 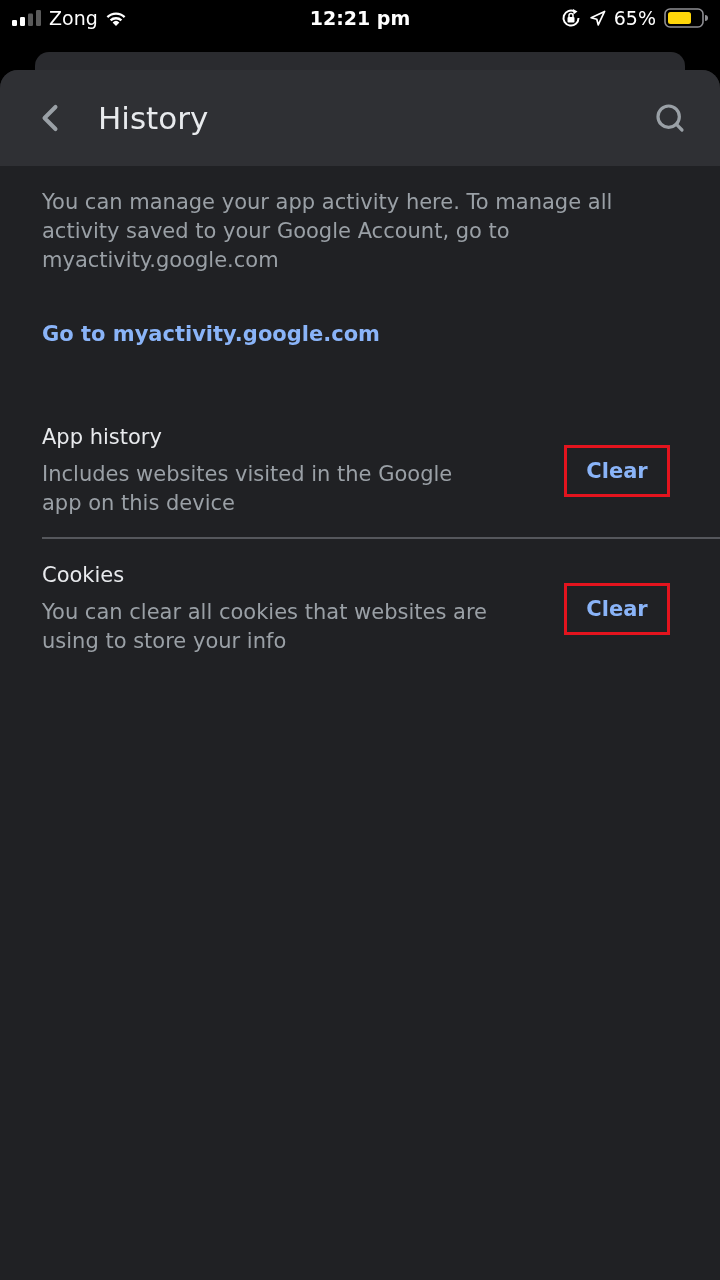 What do you see at coordinates (102, 437) in the screenshot?
I see `section-title: App history` at bounding box center [102, 437].